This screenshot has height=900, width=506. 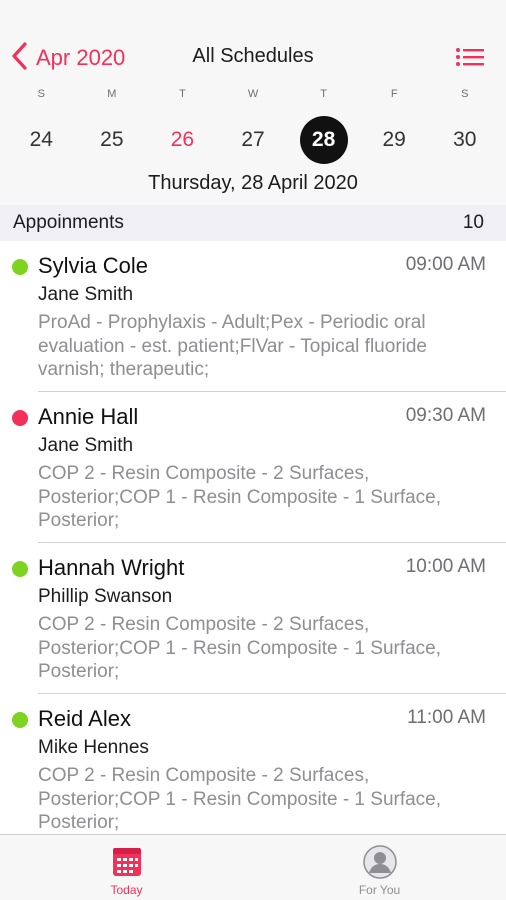 I want to click on calendar-icon, so click(x=127, y=862).